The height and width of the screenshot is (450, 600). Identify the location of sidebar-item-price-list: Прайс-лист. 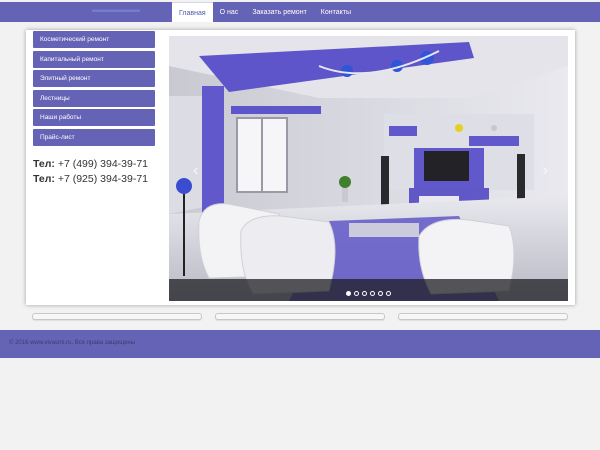
(94, 137).